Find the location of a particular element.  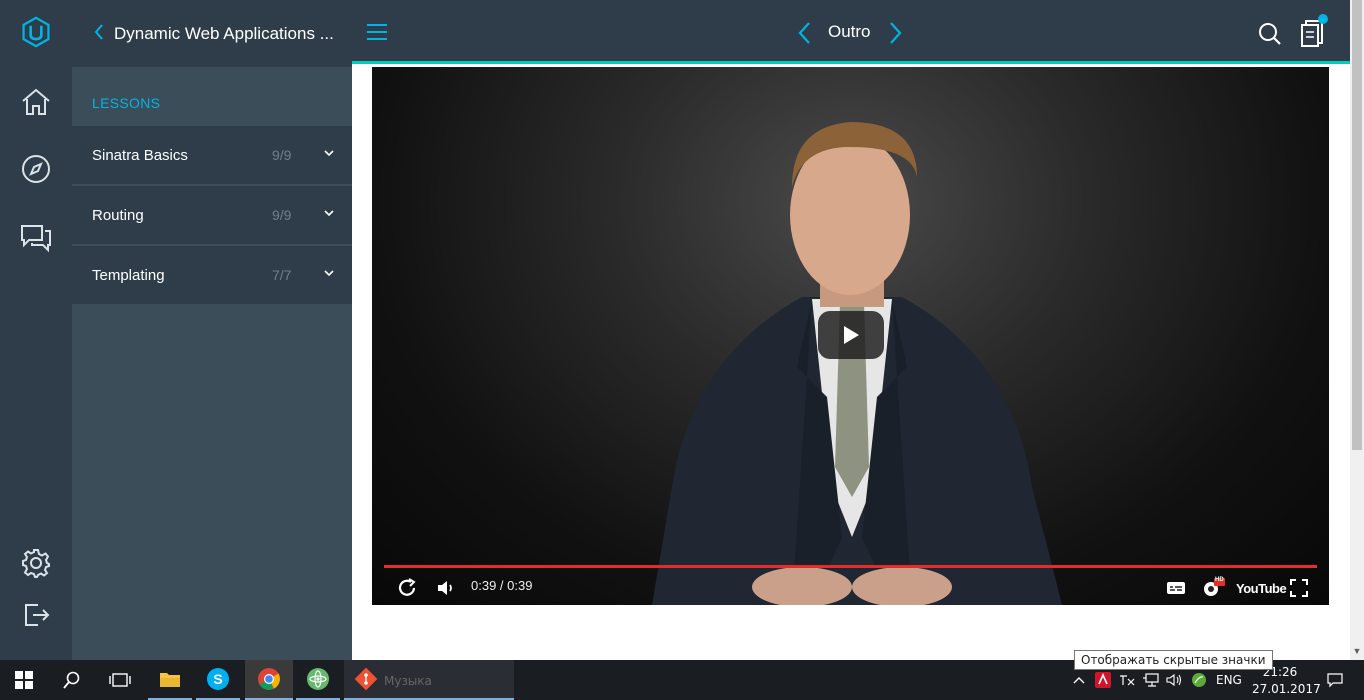

volume-icon is located at coordinates (445, 588).